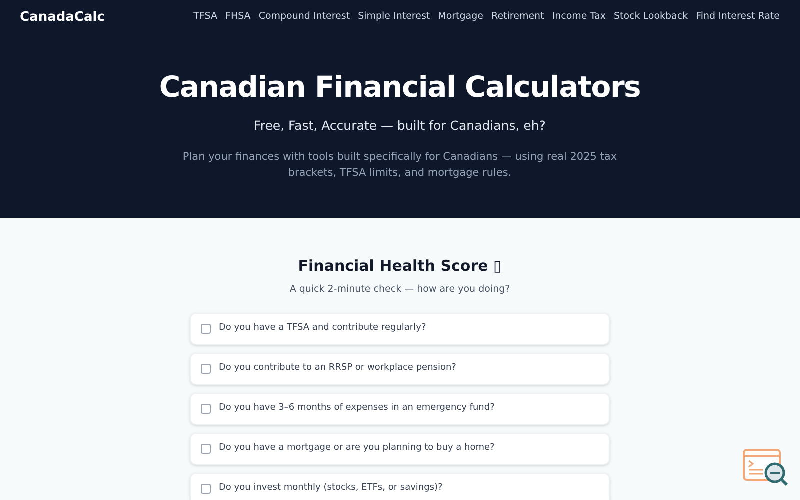 This screenshot has height=500, width=800. Describe the element at coordinates (400, 165) in the screenshot. I see `hero-description: Plan your finances with tools built specifically for Canadians — using real 2025 tax brackets, TFSA limits, and mortgage rules.` at that location.